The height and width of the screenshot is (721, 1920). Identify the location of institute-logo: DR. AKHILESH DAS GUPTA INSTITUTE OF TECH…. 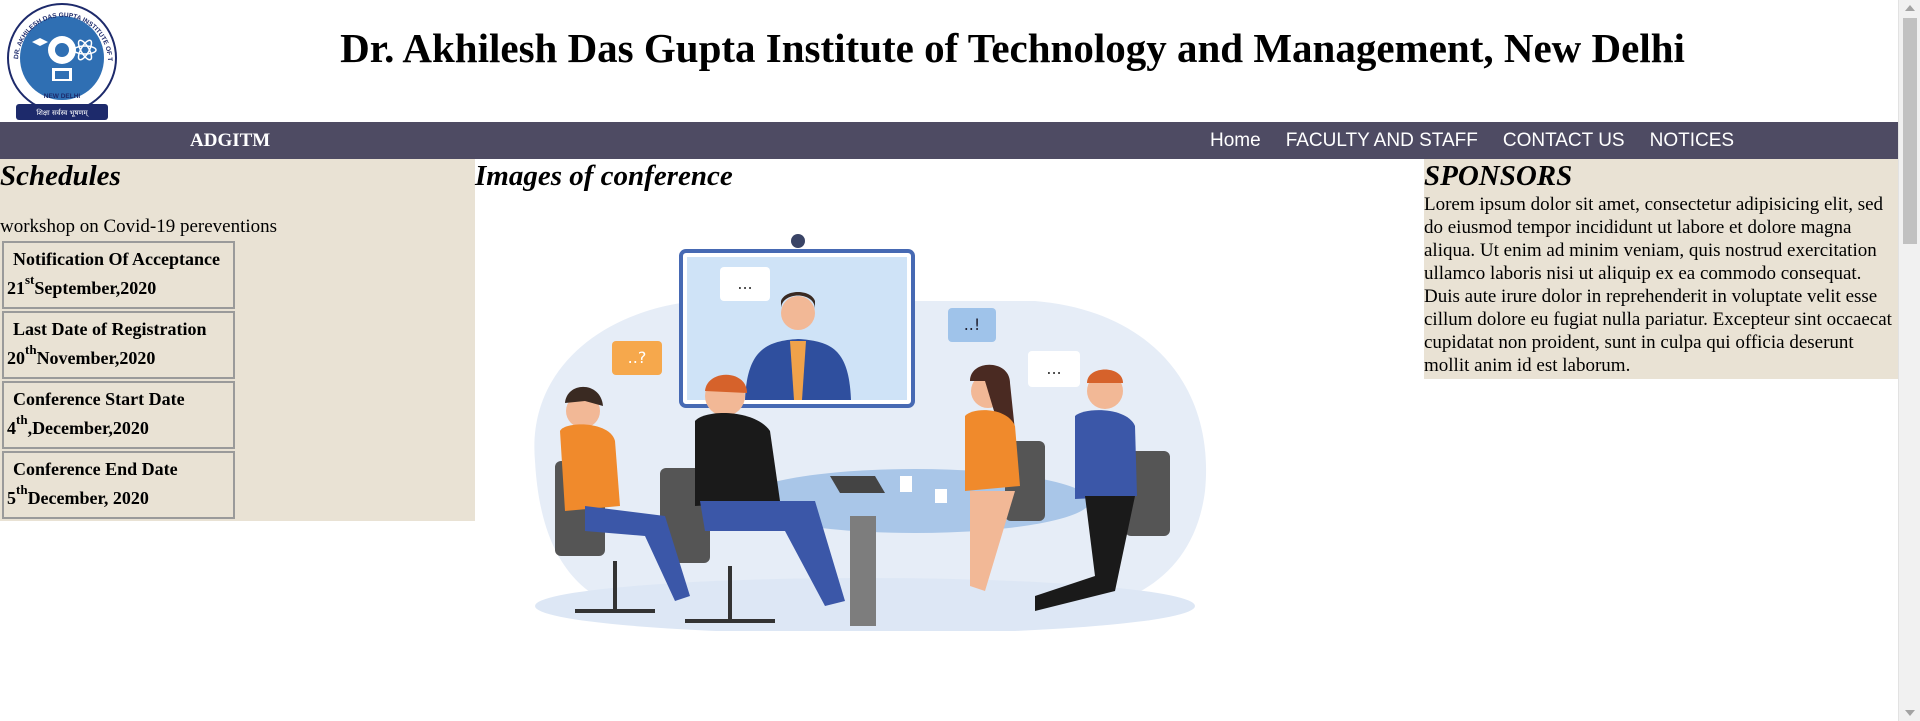
(58, 60).